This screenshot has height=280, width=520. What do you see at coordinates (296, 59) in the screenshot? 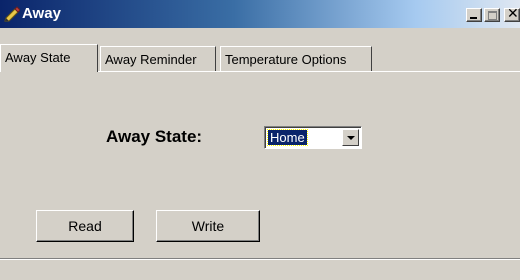
I see `tab-temperature-options: Temperature Options` at bounding box center [296, 59].